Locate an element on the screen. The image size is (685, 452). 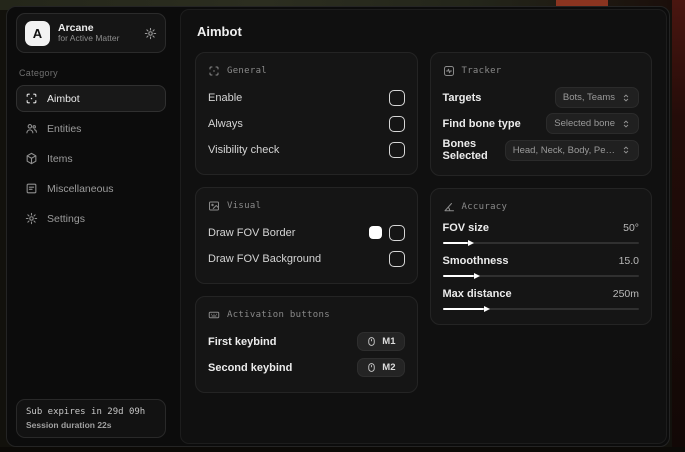
select-value: Bots, Teams is located at coordinates (588, 97).